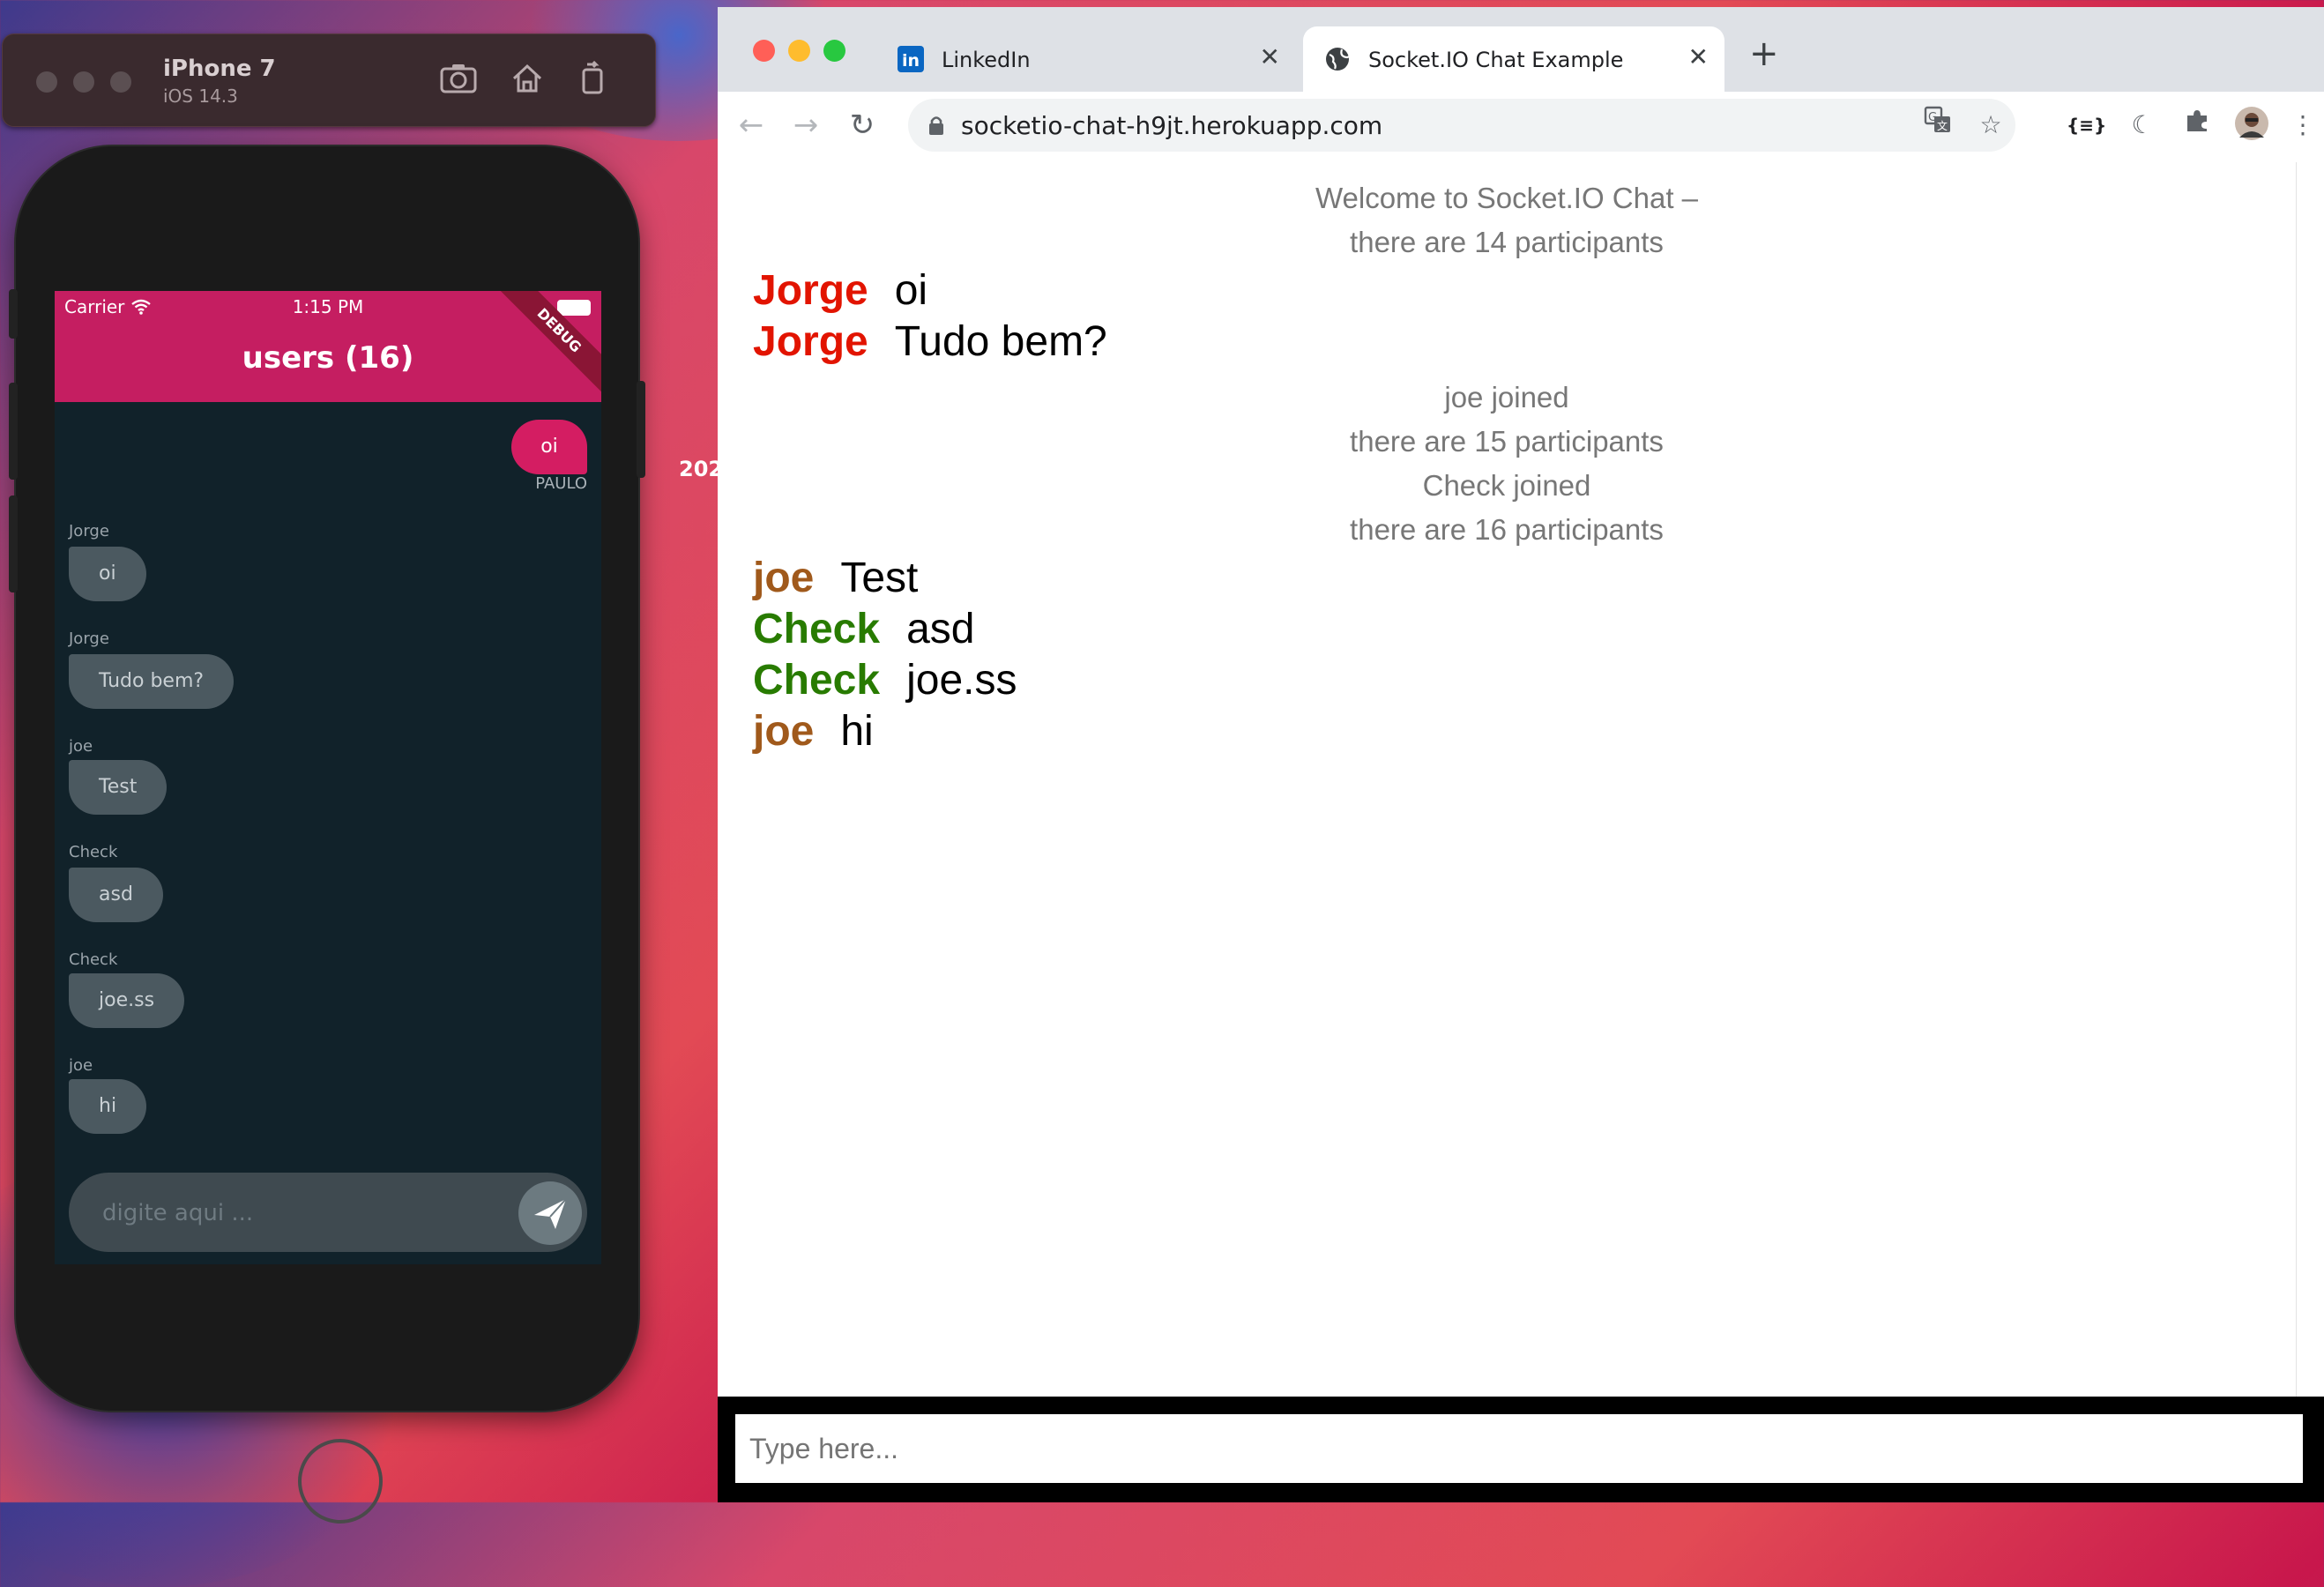 Image resolution: width=2324 pixels, height=1587 pixels. Describe the element at coordinates (459, 80) in the screenshot. I see `screenshot-icon` at that location.